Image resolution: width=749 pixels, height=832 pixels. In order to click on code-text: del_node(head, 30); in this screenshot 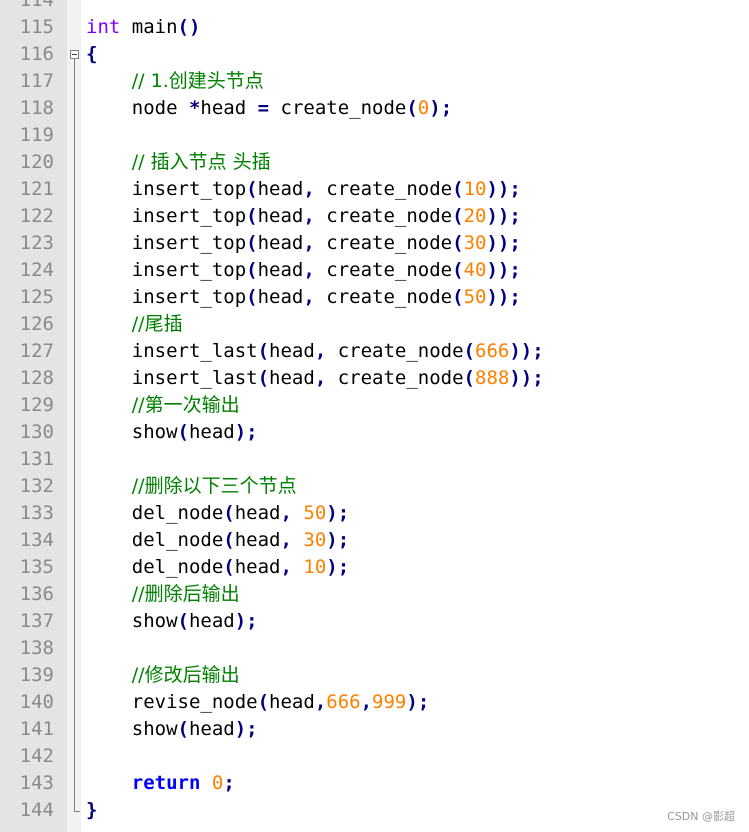, I will do `click(217, 540)`.